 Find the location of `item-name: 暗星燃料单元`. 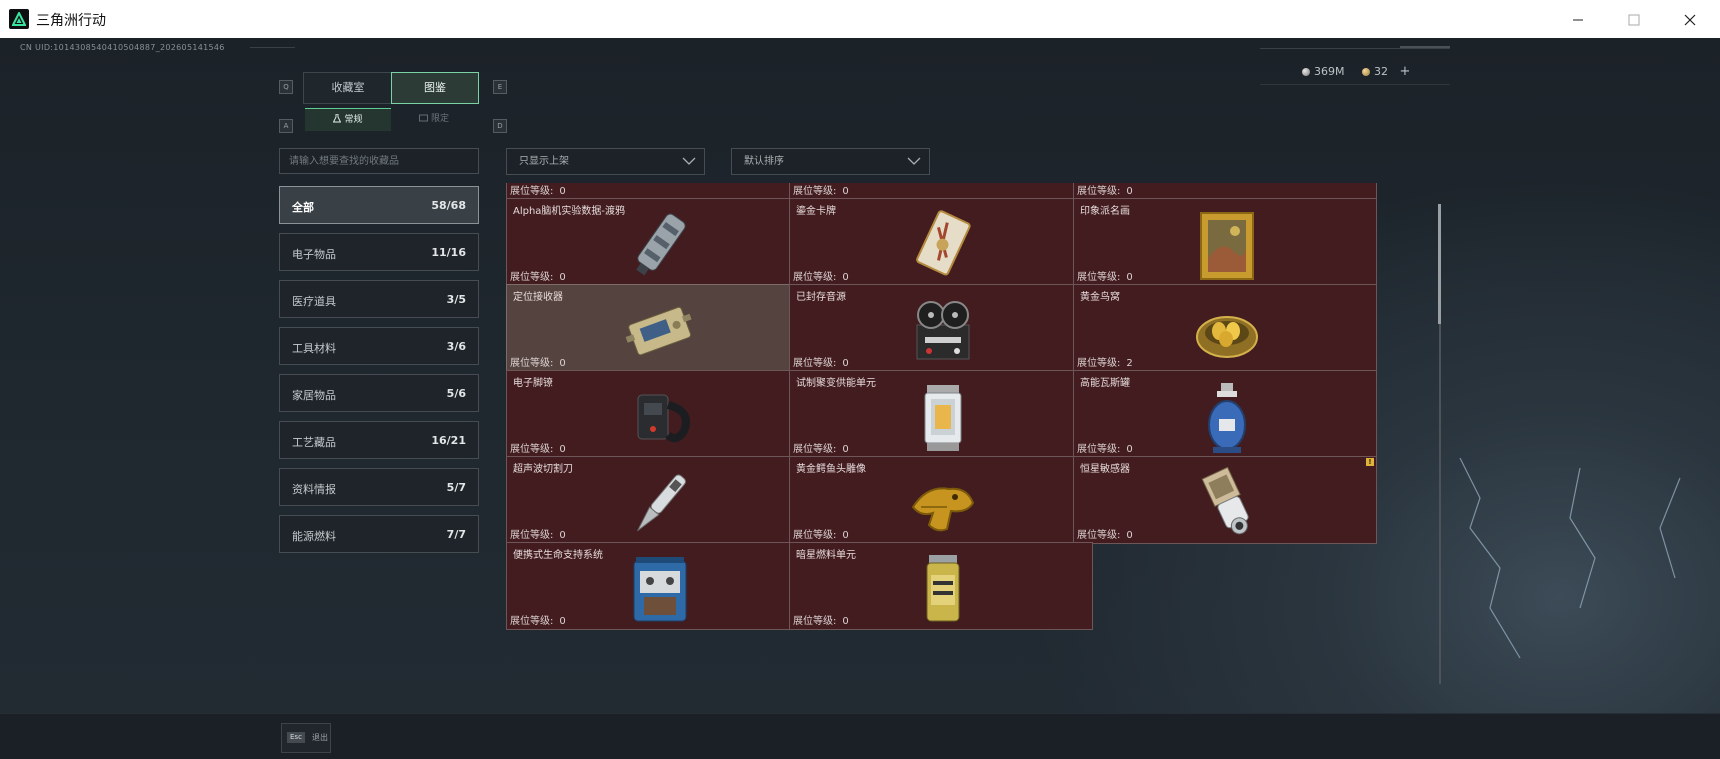

item-name: 暗星燃料单元 is located at coordinates (826, 555).